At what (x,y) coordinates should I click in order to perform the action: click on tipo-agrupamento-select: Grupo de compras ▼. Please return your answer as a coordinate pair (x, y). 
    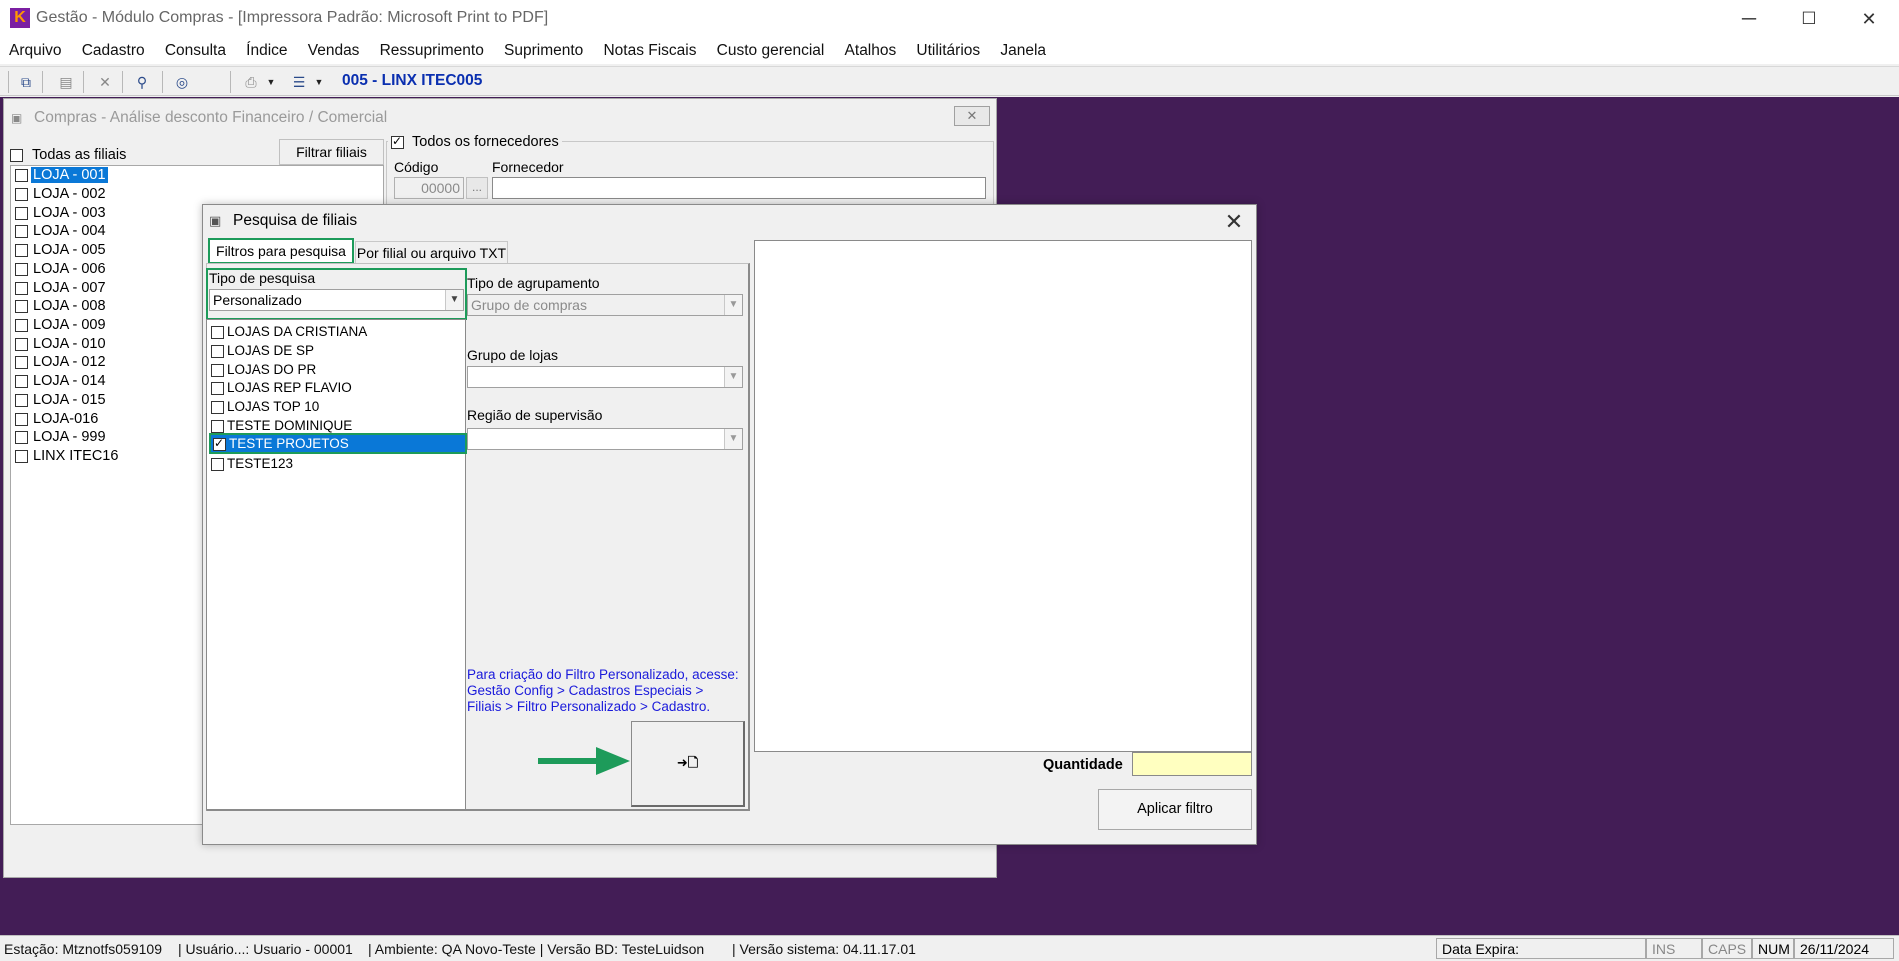
    Looking at the image, I should click on (605, 305).